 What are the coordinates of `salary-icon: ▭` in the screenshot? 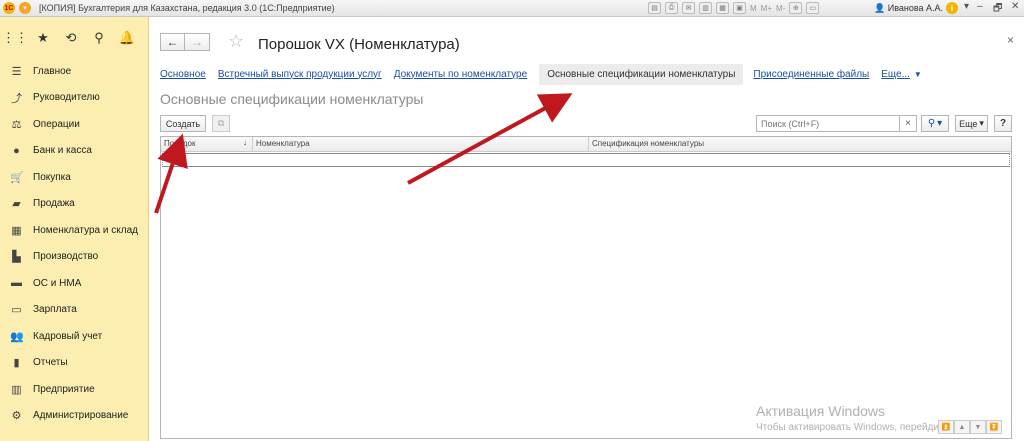 It's located at (16, 310).